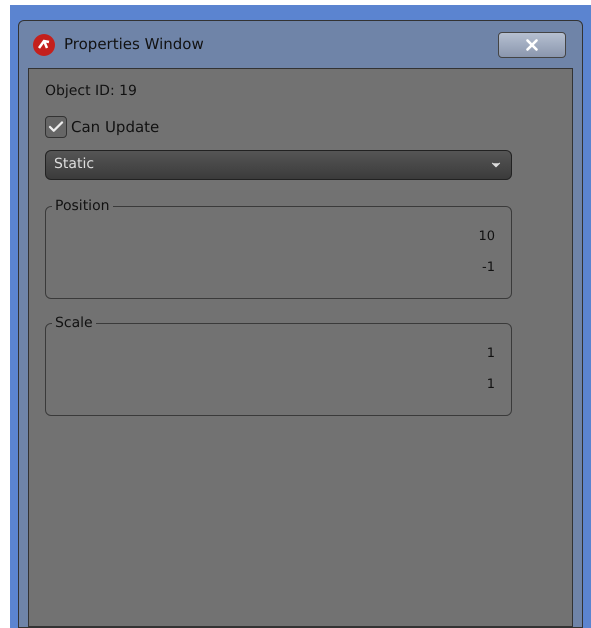 This screenshot has width=591, height=628. Describe the element at coordinates (91, 91) in the screenshot. I see `object-id-label: Object ID: 19` at that location.